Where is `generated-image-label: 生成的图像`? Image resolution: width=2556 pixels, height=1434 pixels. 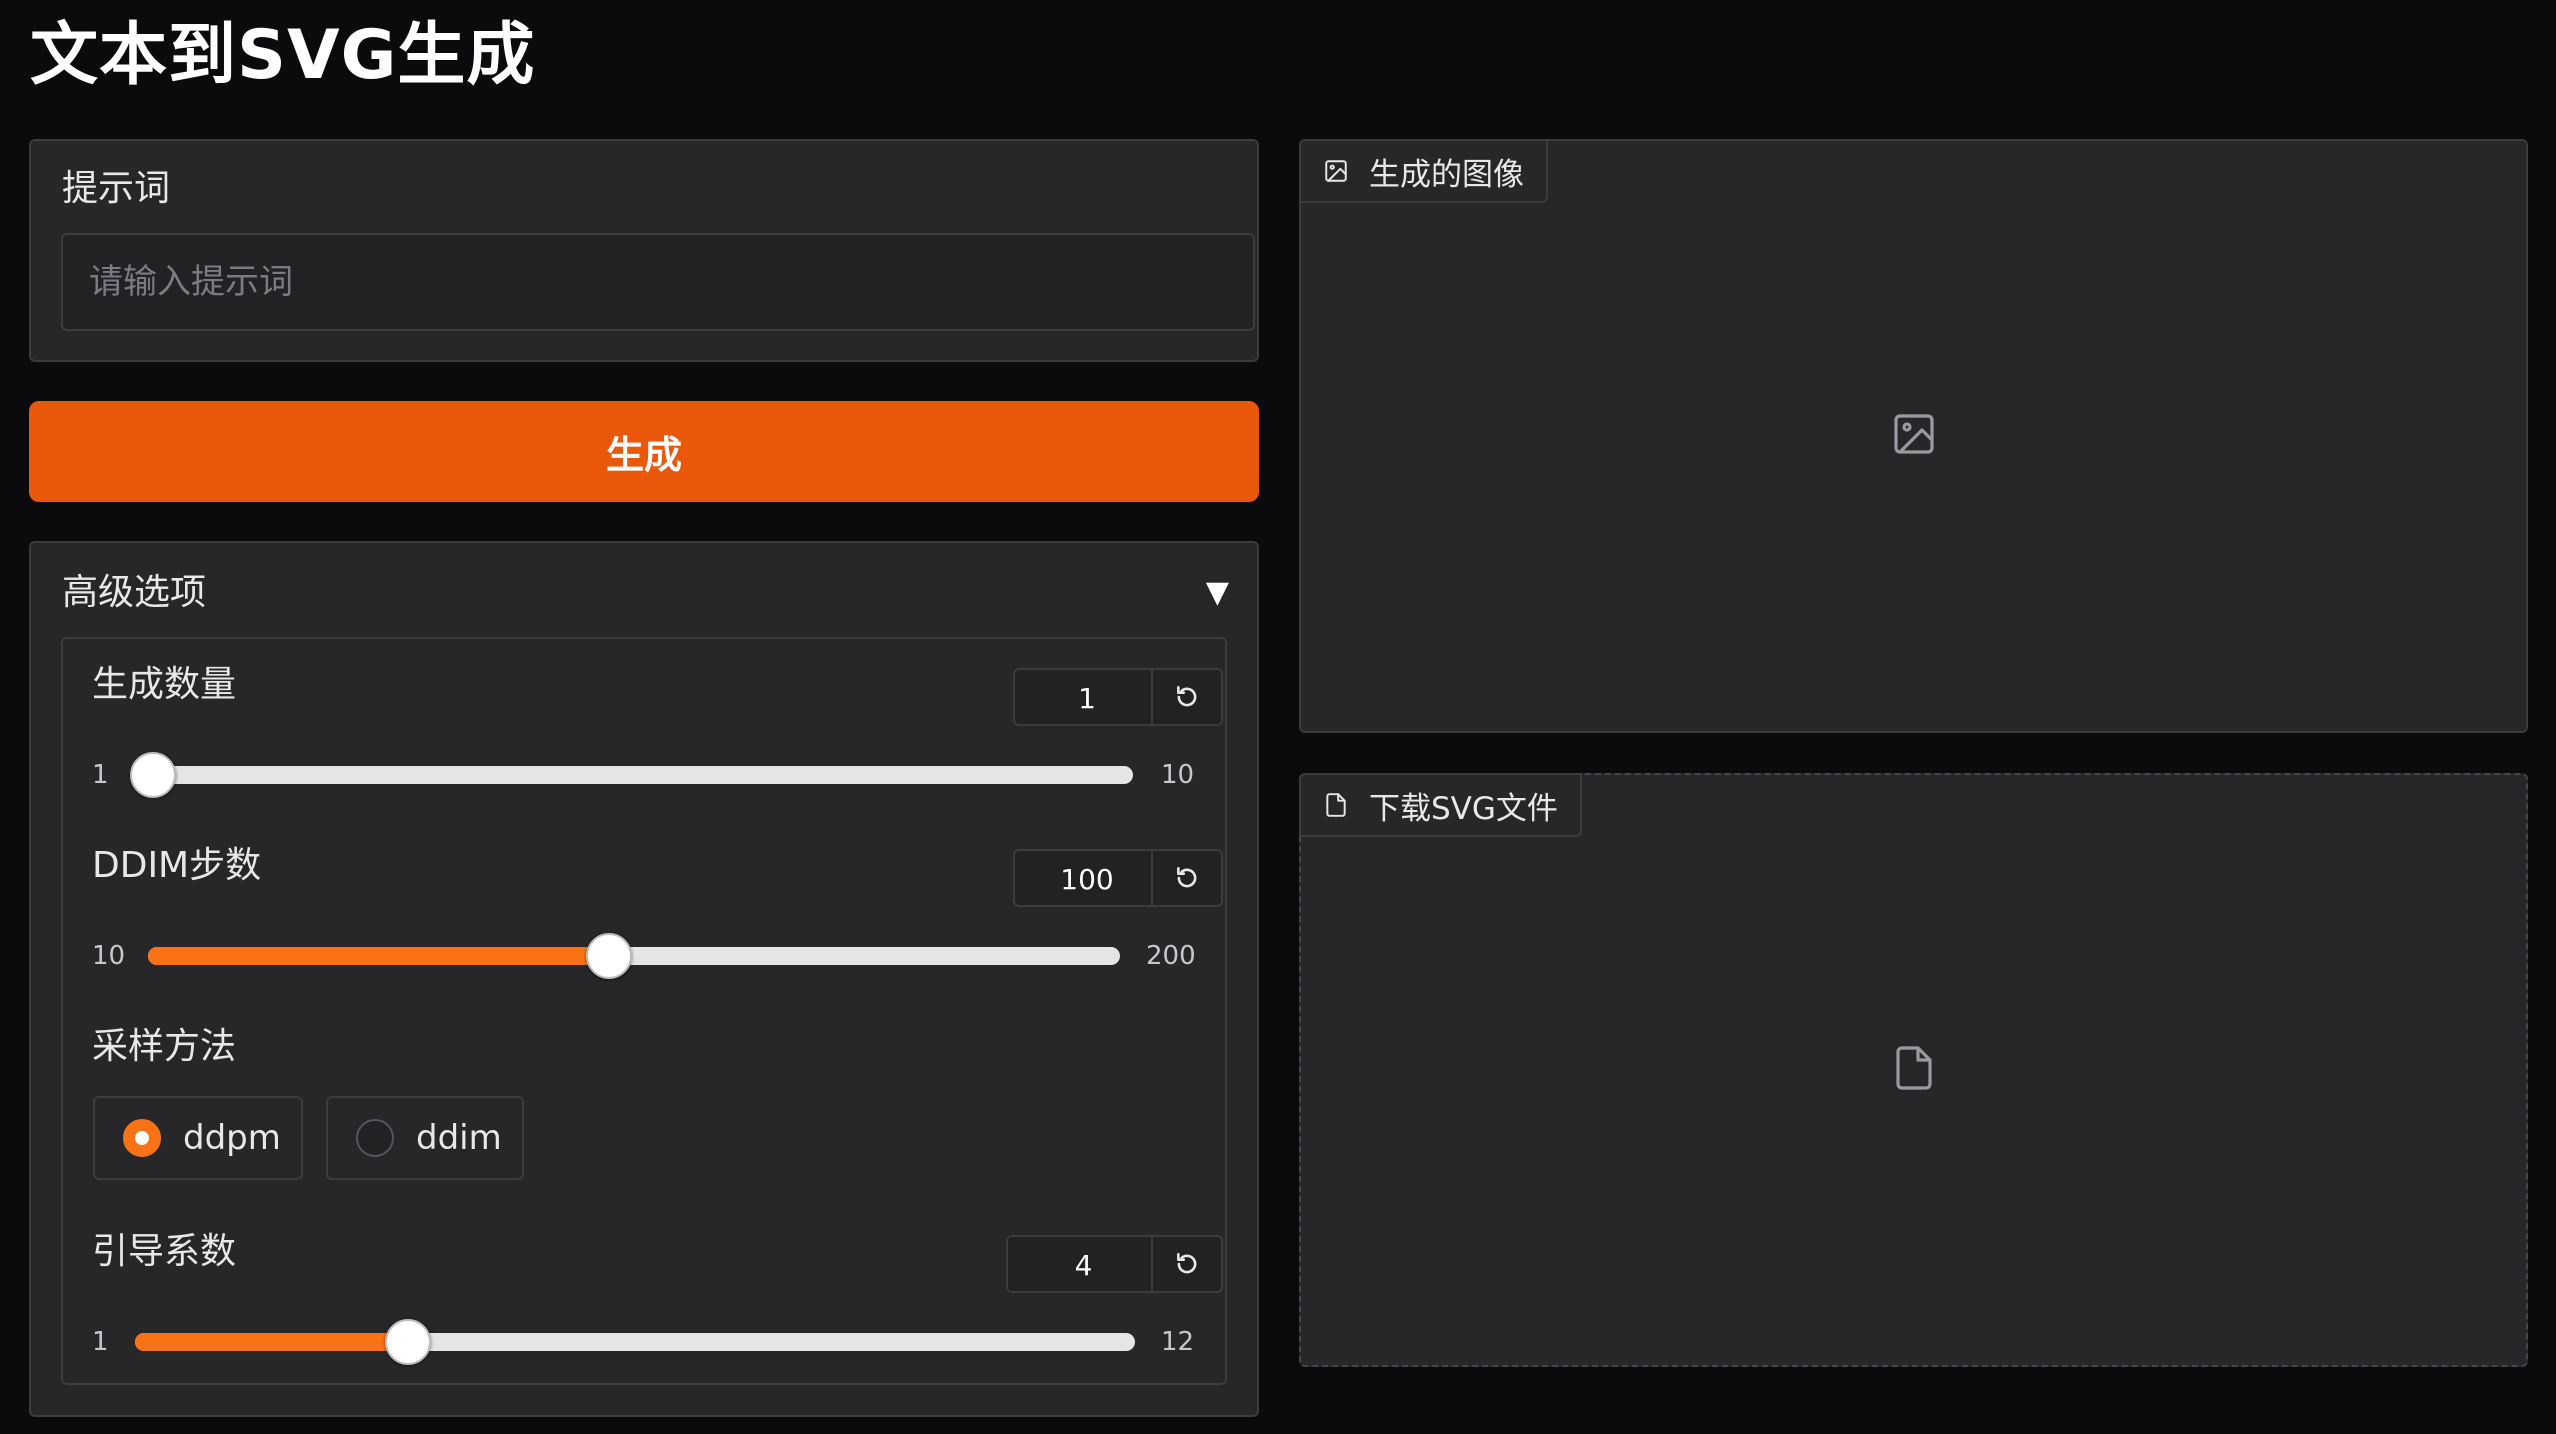 generated-image-label: 生成的图像 is located at coordinates (1446, 174).